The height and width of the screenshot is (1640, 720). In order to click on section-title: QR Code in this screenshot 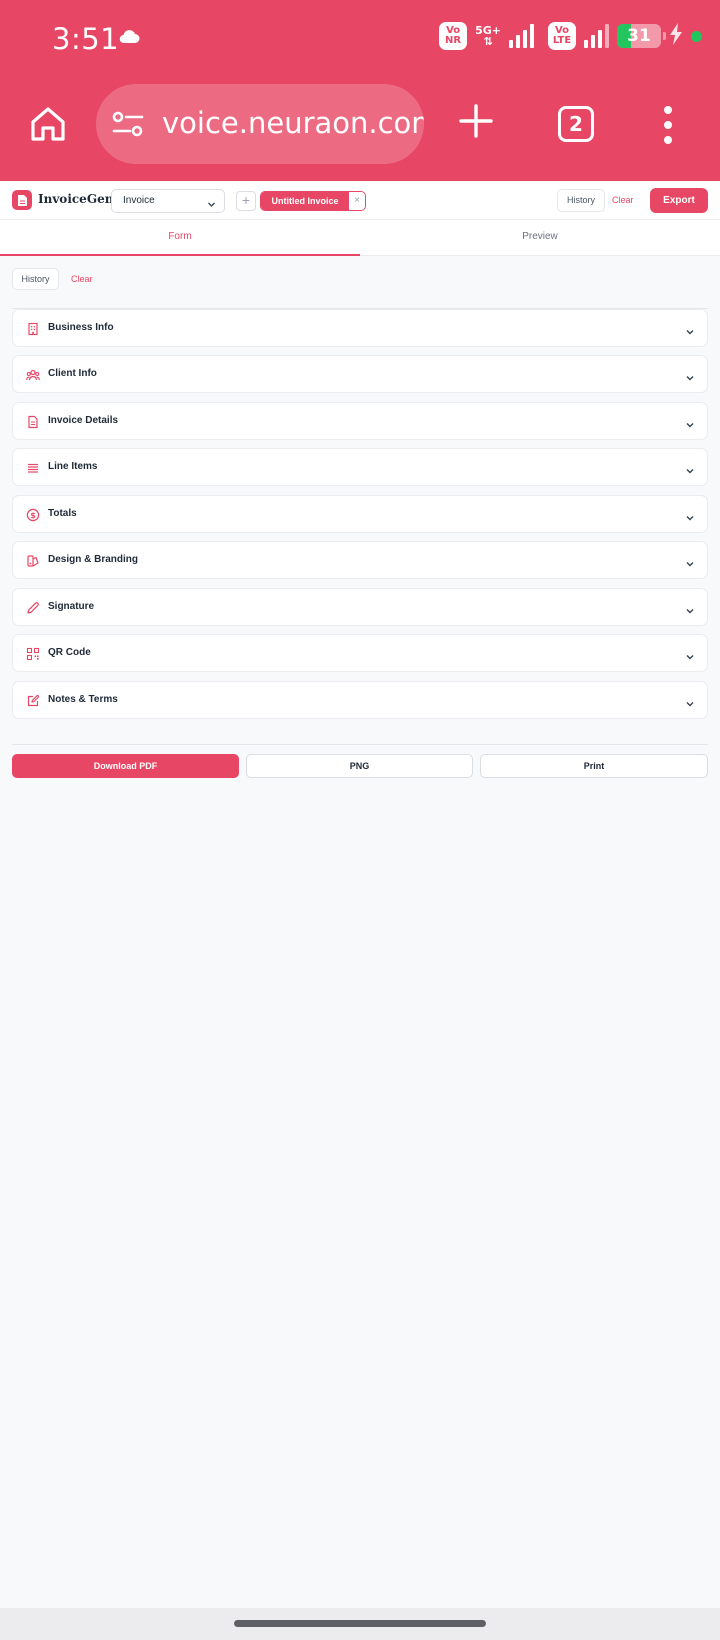, I will do `click(69, 652)`.